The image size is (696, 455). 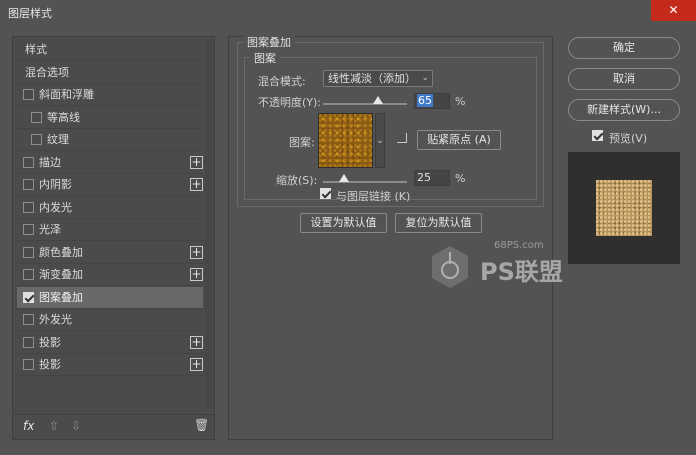 What do you see at coordinates (110, 275) in the screenshot?
I see `style-list-item: 渐变叠加 +` at bounding box center [110, 275].